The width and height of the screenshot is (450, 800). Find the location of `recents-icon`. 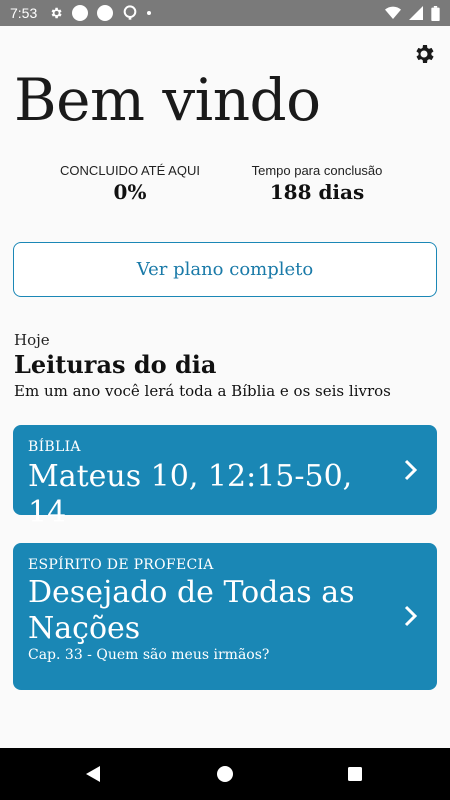

recents-icon is located at coordinates (355, 774).